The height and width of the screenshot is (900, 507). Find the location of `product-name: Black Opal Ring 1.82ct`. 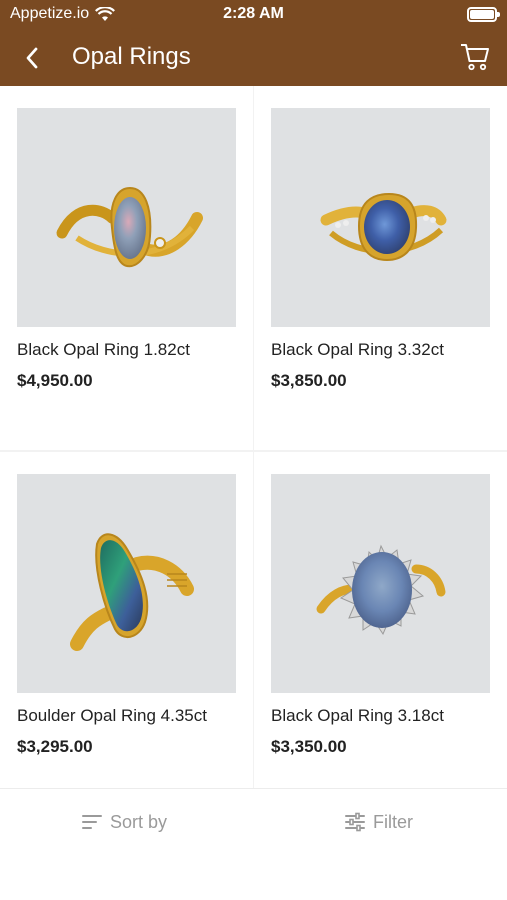

product-name: Black Opal Ring 1.82ct is located at coordinates (103, 349).